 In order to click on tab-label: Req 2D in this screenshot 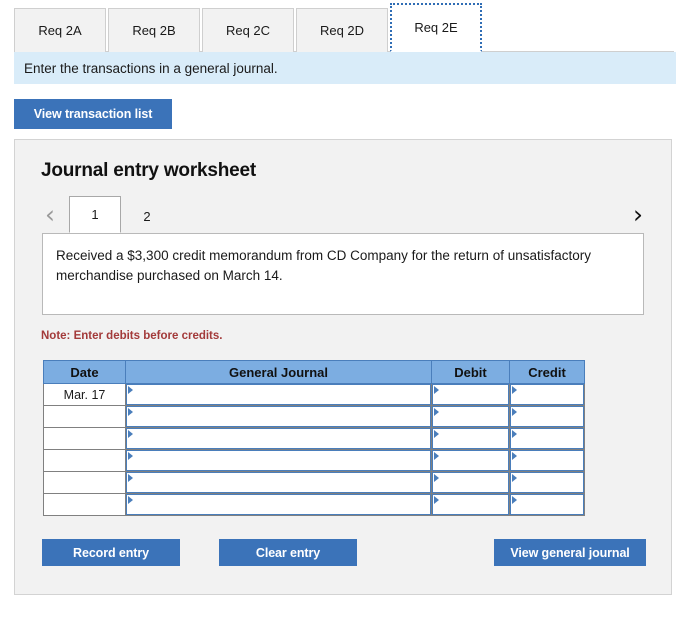, I will do `click(342, 30)`.